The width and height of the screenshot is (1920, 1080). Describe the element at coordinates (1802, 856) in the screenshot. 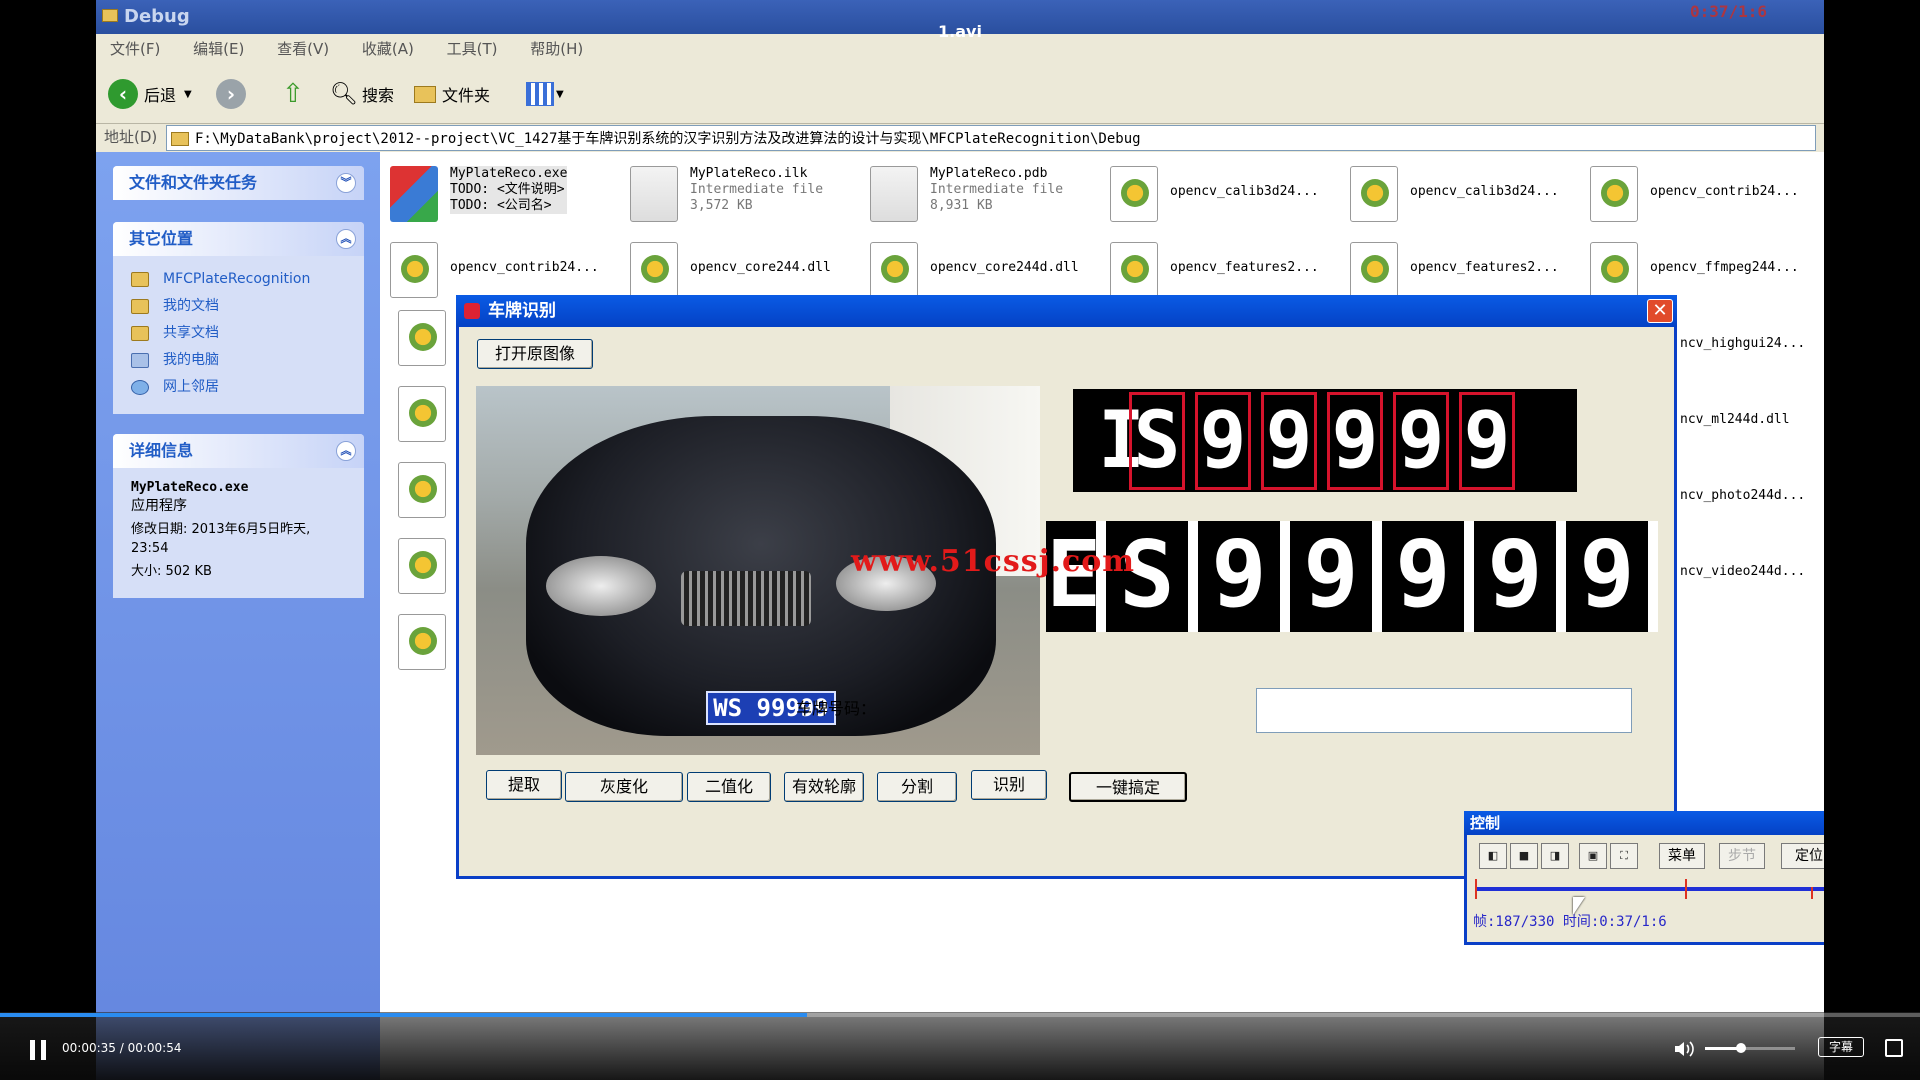

I see `locate-button: 定位` at that location.